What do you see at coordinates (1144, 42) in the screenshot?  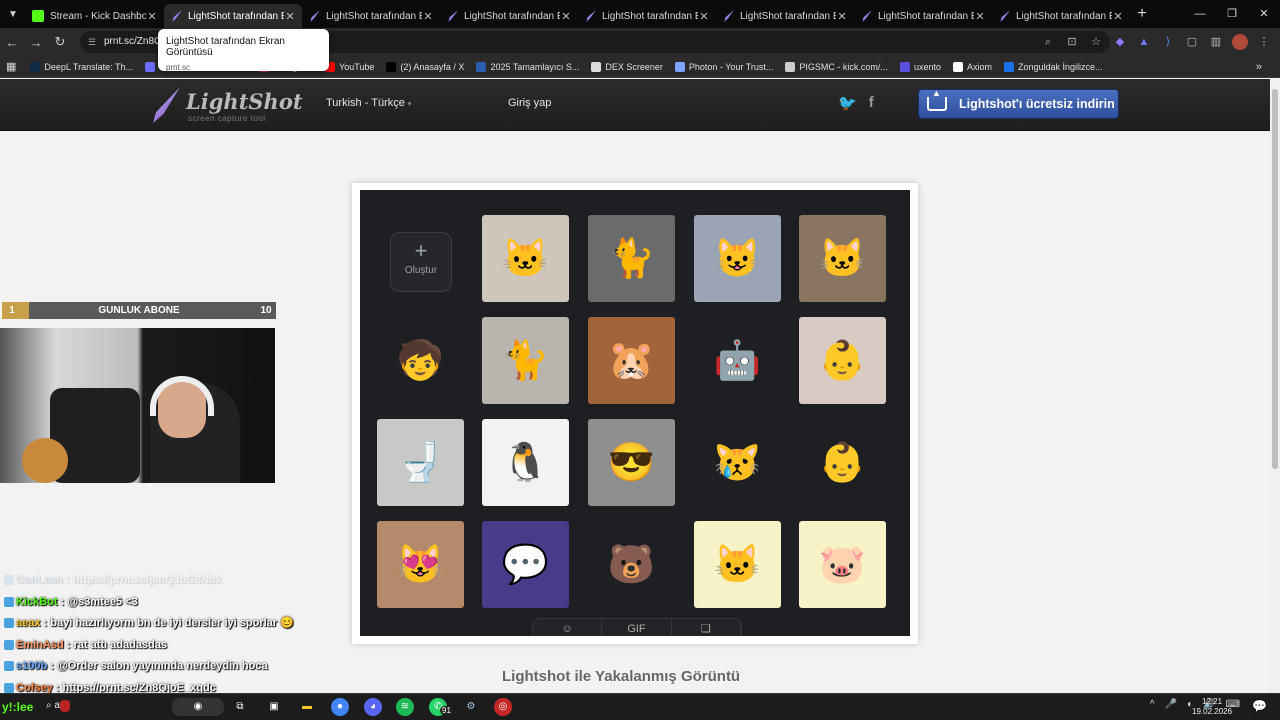 I see `extension-icon: ▲` at bounding box center [1144, 42].